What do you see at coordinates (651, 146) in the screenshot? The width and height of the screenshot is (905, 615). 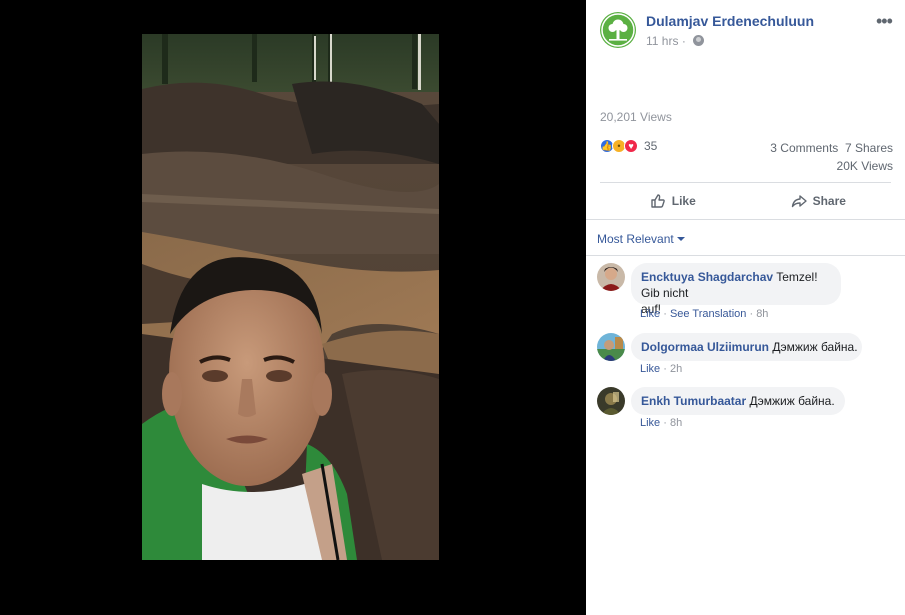 I see `reaction-count: 35` at bounding box center [651, 146].